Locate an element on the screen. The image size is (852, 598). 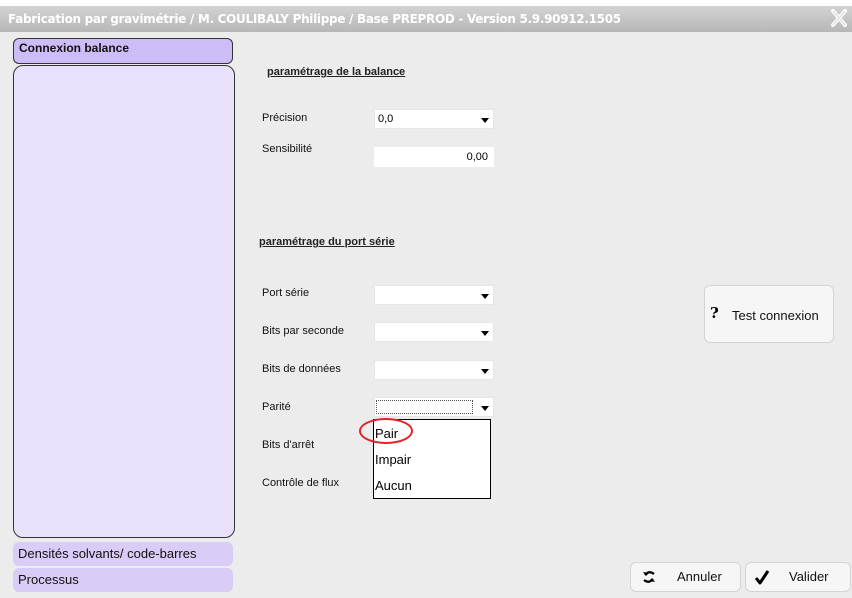
stop-bits-label: Bits d'arrêt is located at coordinates (288, 445).